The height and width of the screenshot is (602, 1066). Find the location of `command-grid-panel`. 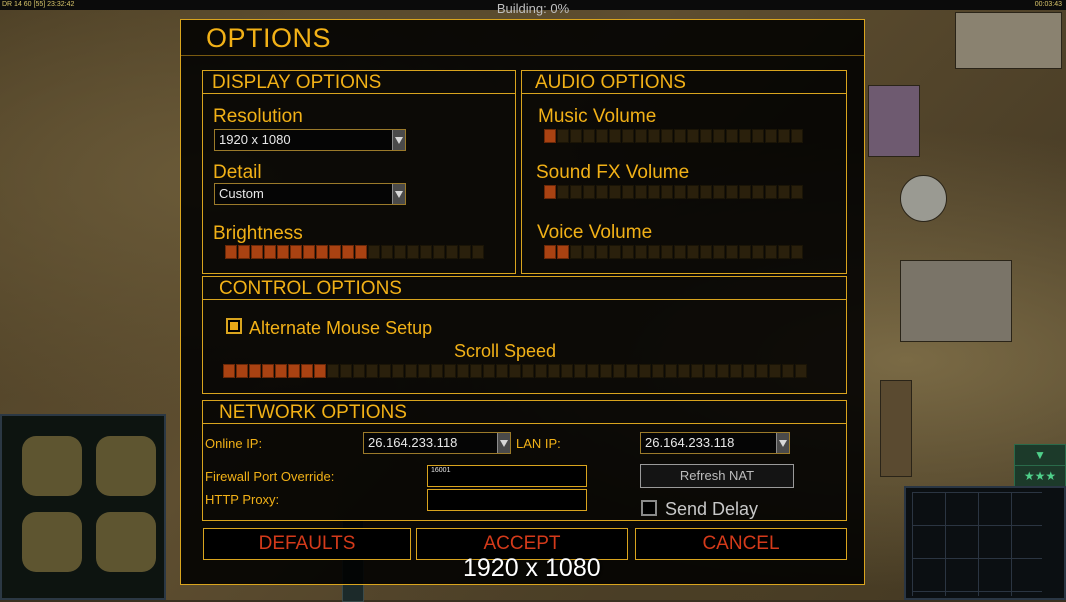

command-grid-panel is located at coordinates (985, 543).